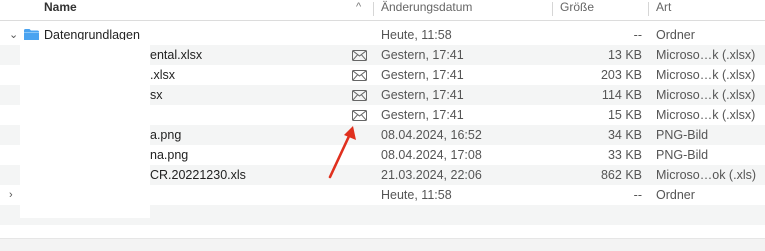 The height and width of the screenshot is (251, 765). Describe the element at coordinates (431, 175) in the screenshot. I see `date-modified: 21.03.2024, 22:06` at that location.